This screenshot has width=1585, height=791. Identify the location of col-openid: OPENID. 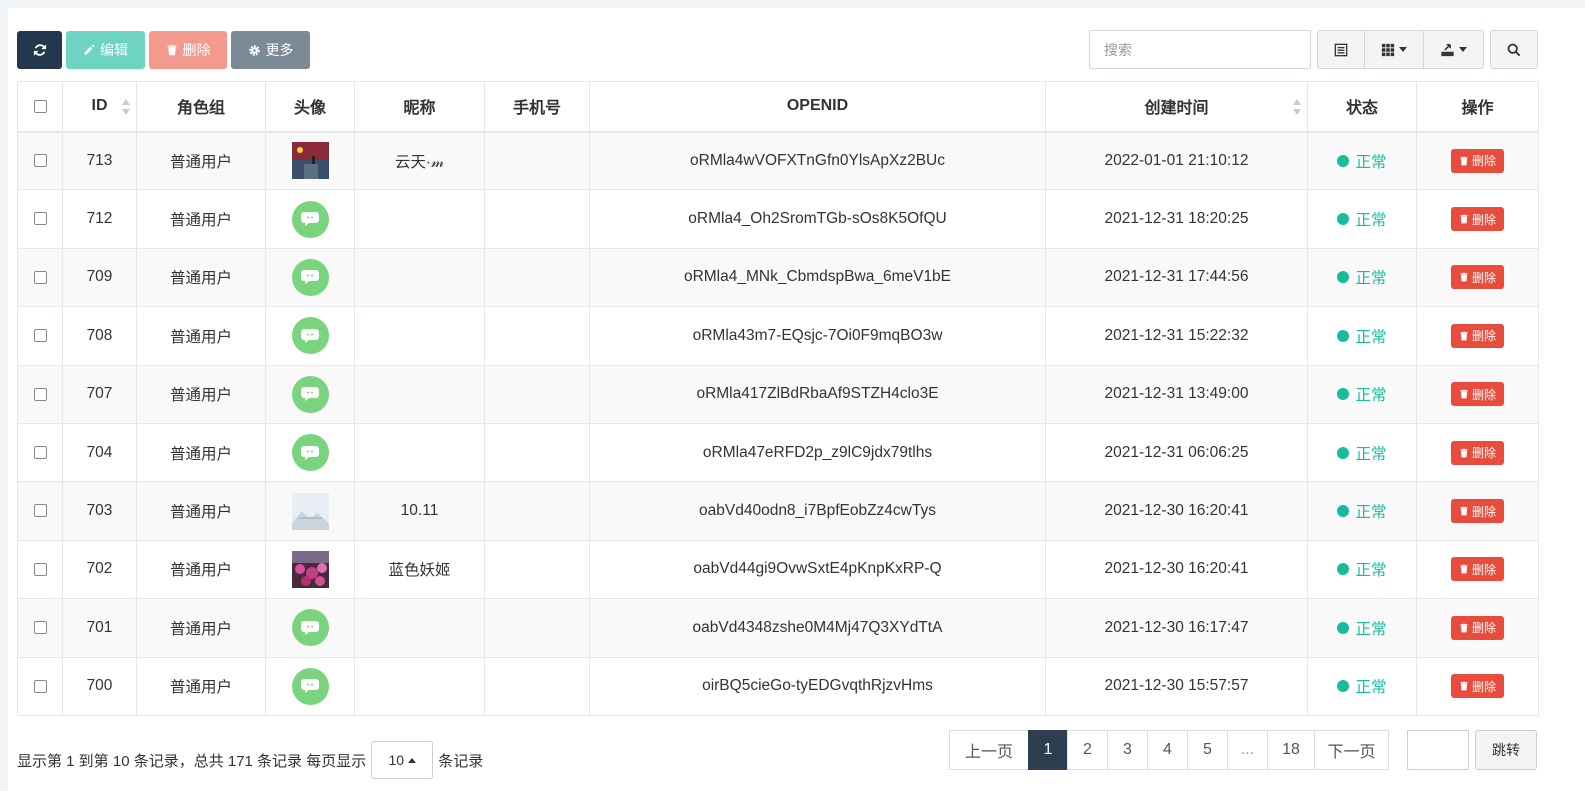
(817, 107).